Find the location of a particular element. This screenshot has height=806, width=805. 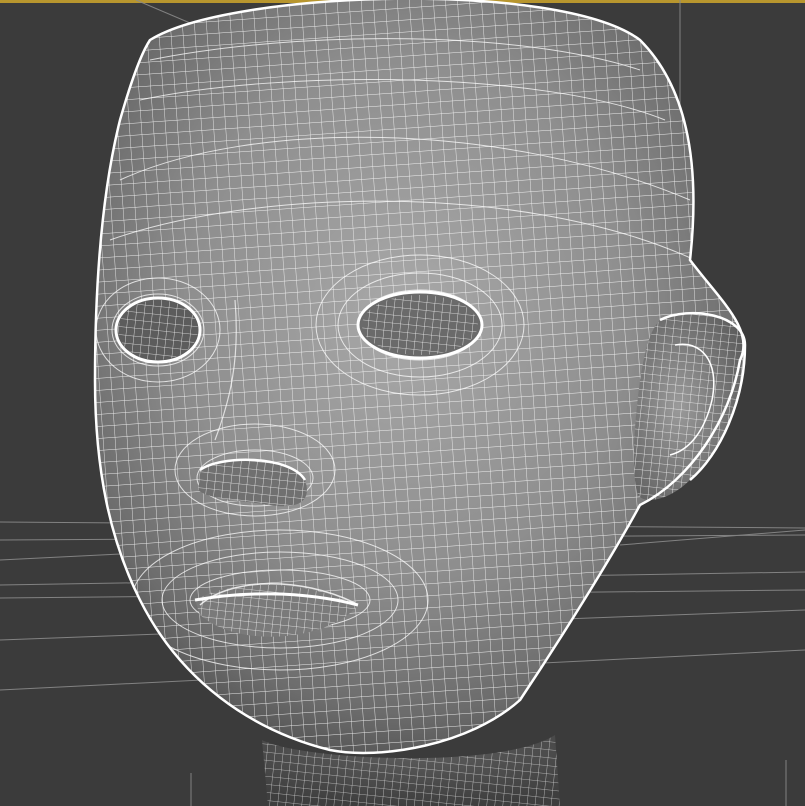

left-eye is located at coordinates (158, 330).